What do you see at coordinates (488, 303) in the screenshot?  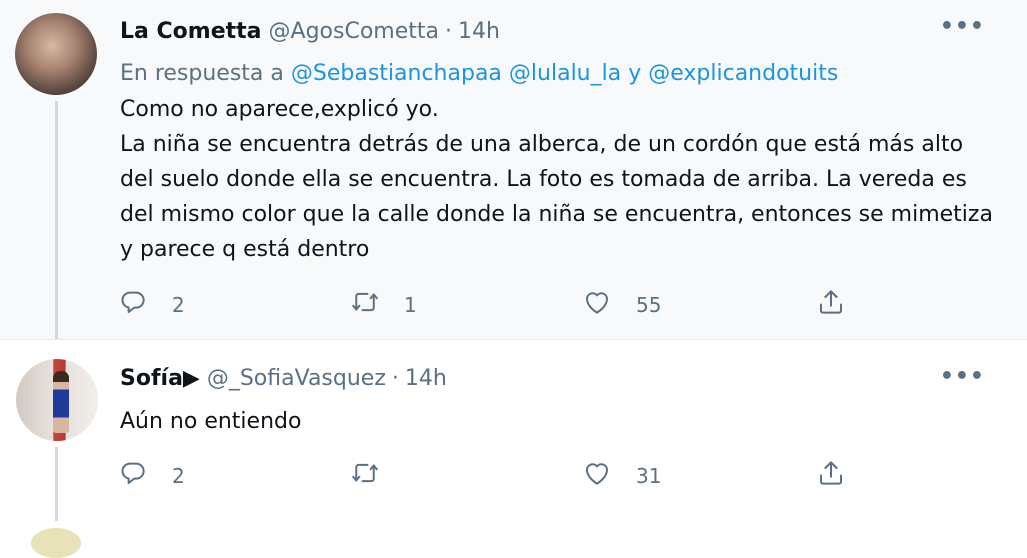 I see `tweet-actions: 2 1 55` at bounding box center [488, 303].